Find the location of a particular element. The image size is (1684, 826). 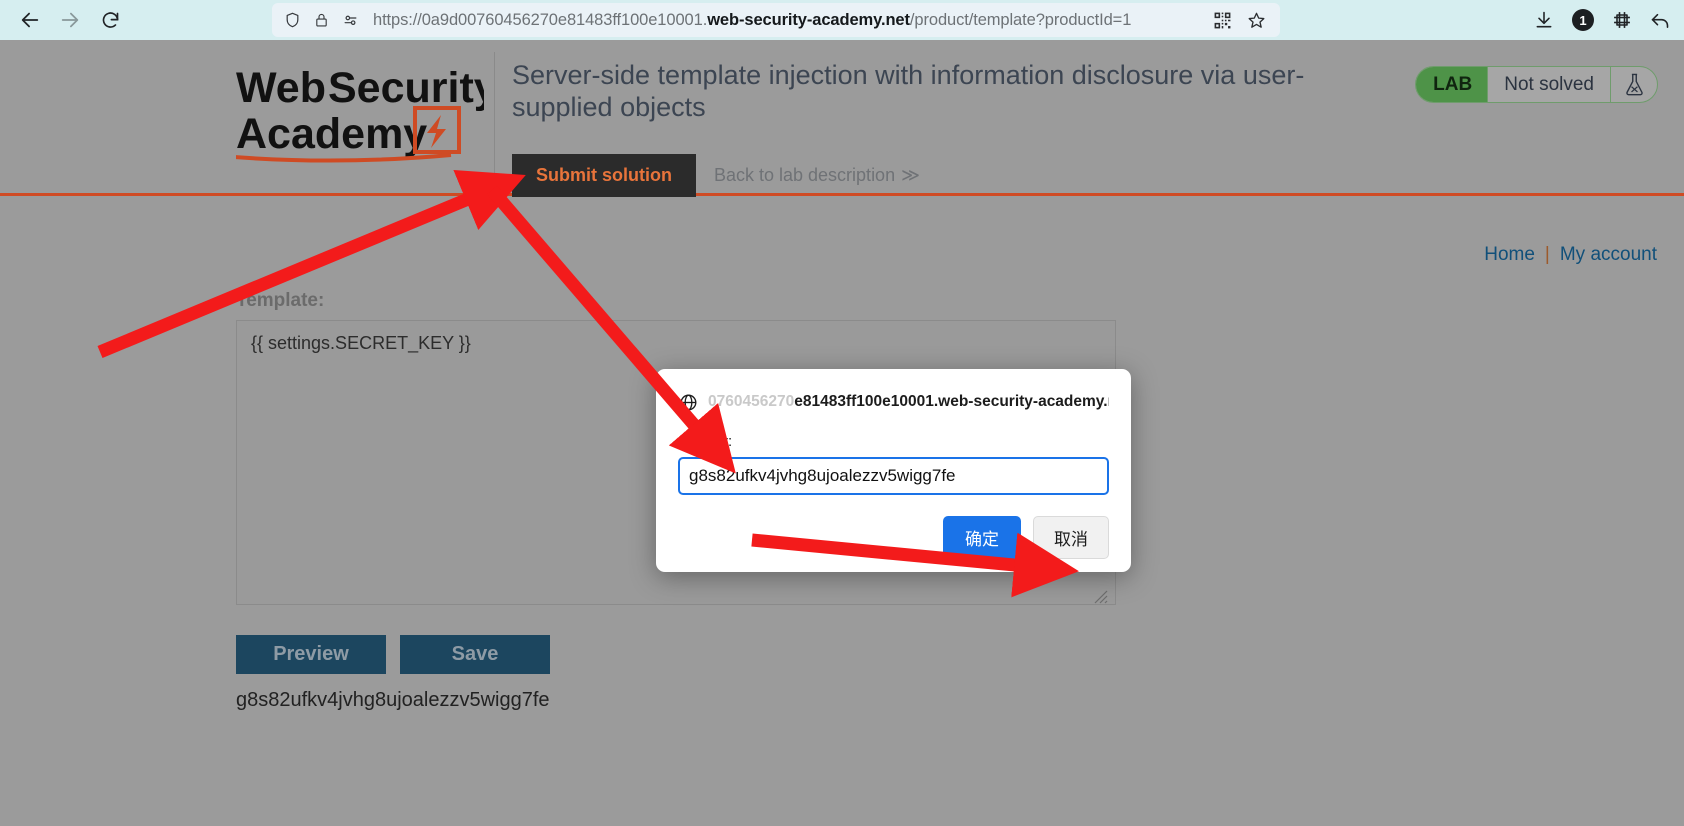

nav-my-account-link: My account is located at coordinates (1608, 254).